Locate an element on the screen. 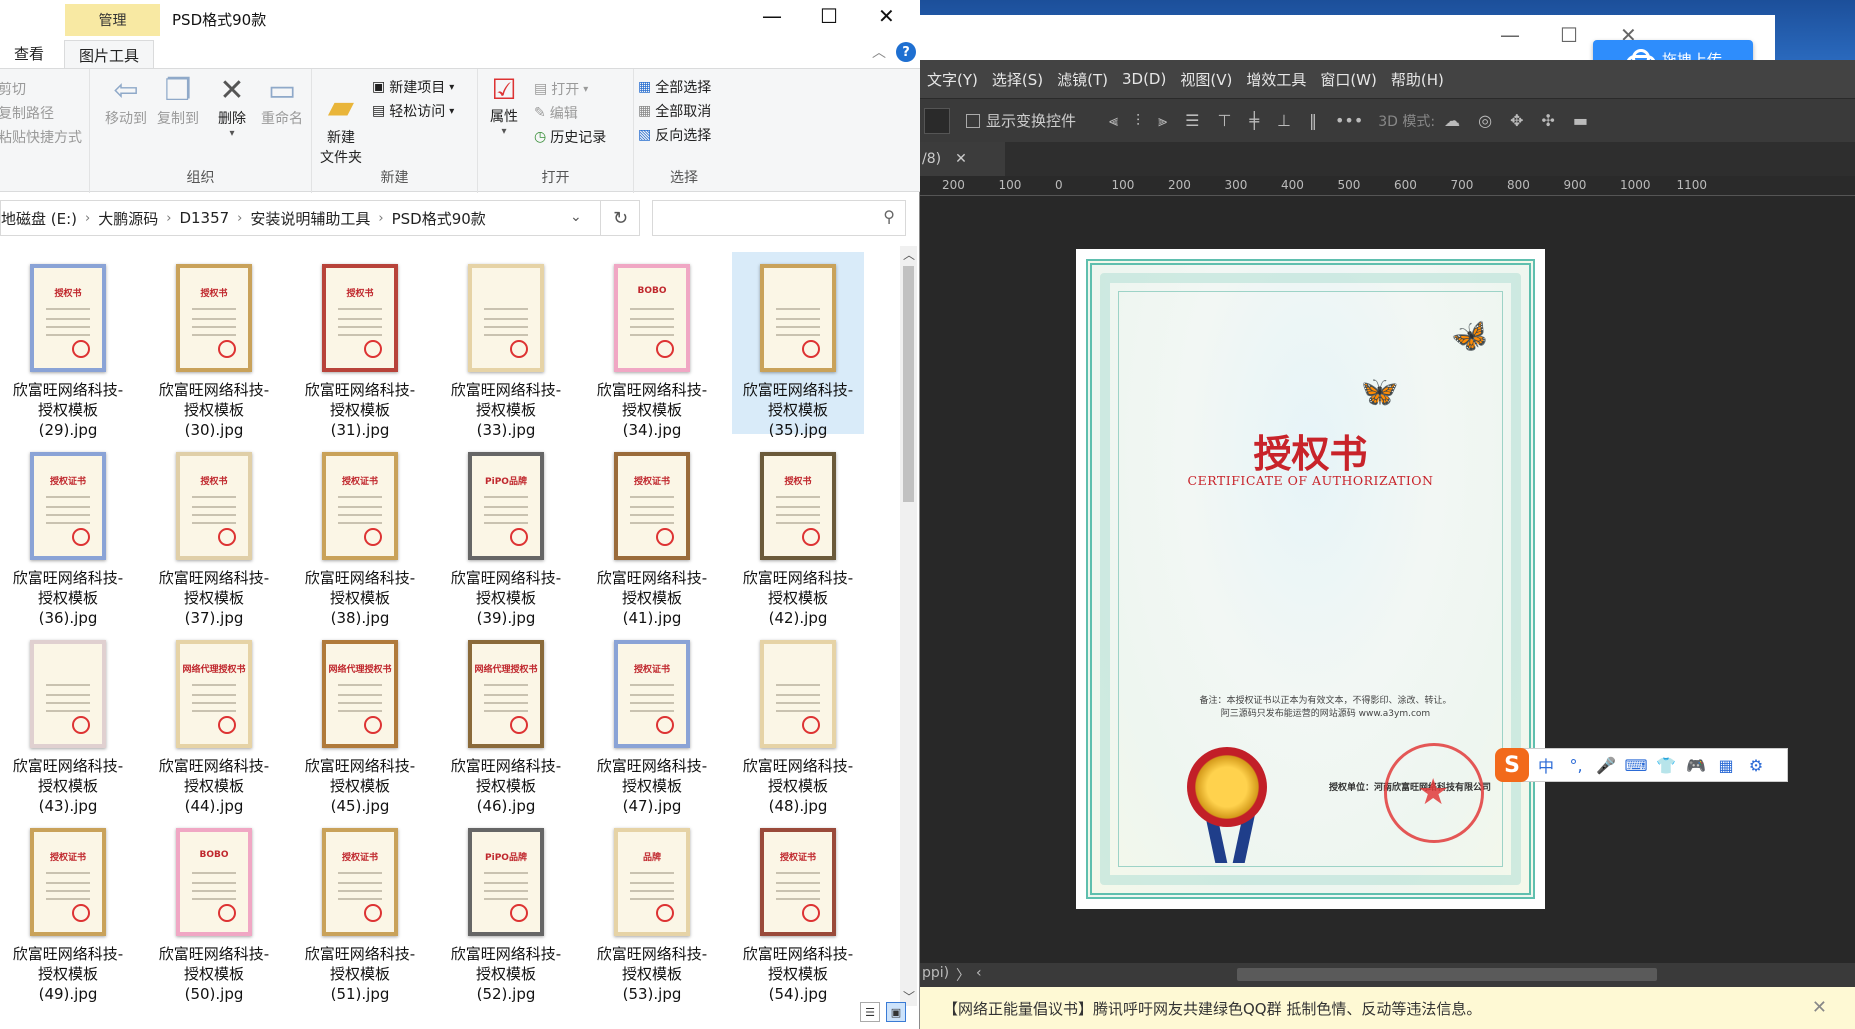  file-item: 欣富旺网络科技- 授权模板 (48).jpg is located at coordinates (798, 721).